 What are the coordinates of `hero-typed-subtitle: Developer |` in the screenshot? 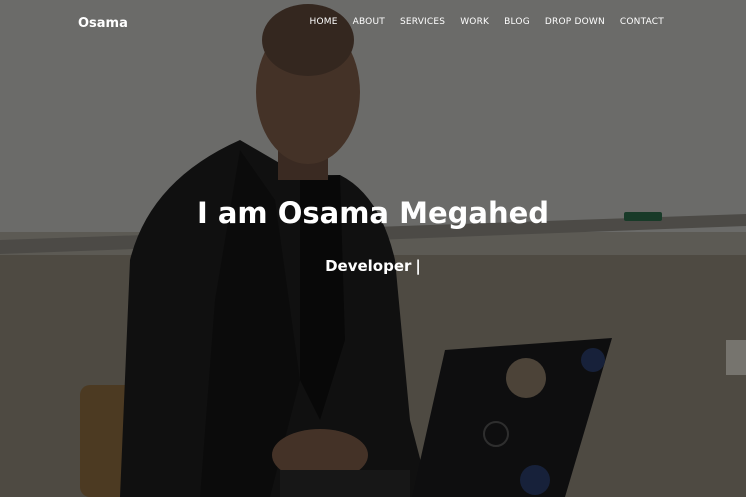 It's located at (373, 266).